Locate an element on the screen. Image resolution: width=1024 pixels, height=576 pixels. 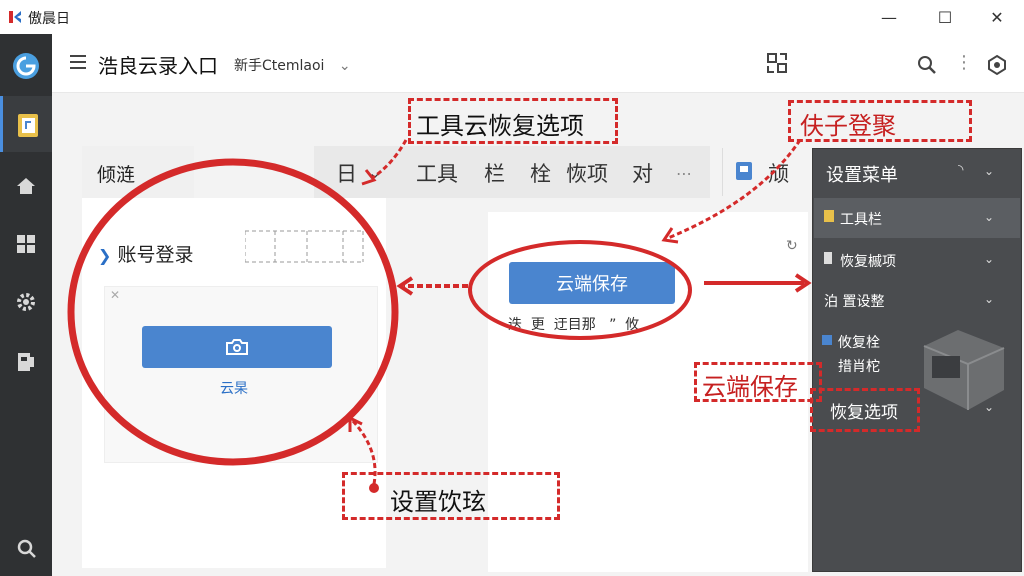
annotation-arrow-top-left is located at coordinates (389, 159).